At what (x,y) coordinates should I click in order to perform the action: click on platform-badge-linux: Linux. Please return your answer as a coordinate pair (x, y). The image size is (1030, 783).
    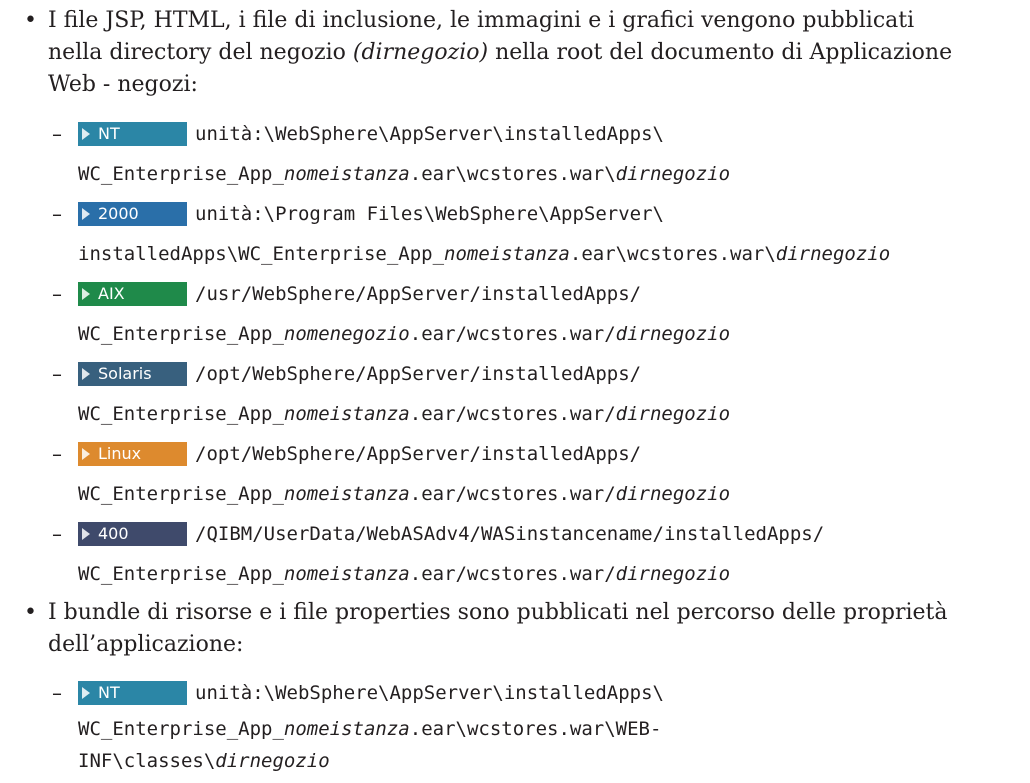
    Looking at the image, I should click on (132, 454).